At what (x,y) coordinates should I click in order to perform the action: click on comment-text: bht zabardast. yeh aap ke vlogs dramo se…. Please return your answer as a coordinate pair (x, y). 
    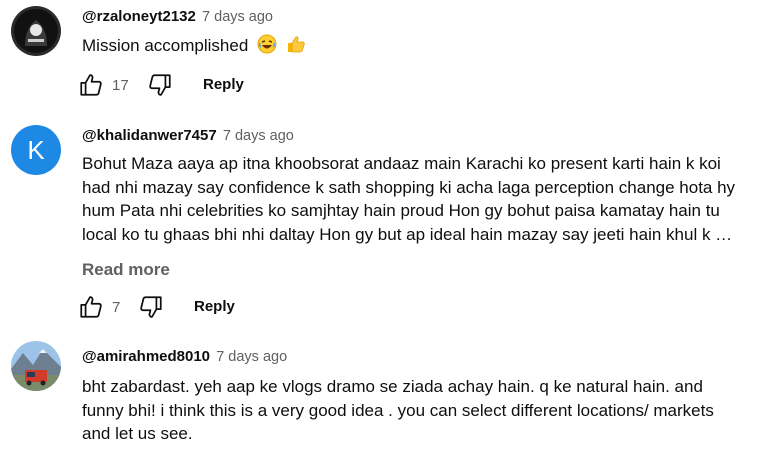
    Looking at the image, I should click on (417, 410).